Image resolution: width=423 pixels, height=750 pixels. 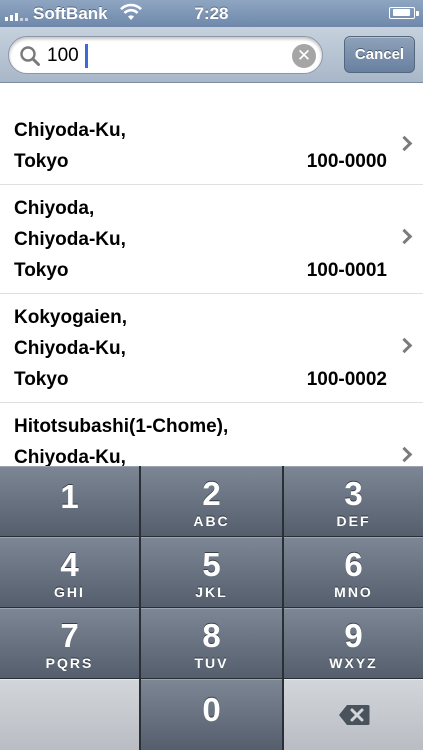 What do you see at coordinates (149, 239) in the screenshot?
I see `address-lines: Chiyoda, Chiyoda-Ku, Tokyo` at bounding box center [149, 239].